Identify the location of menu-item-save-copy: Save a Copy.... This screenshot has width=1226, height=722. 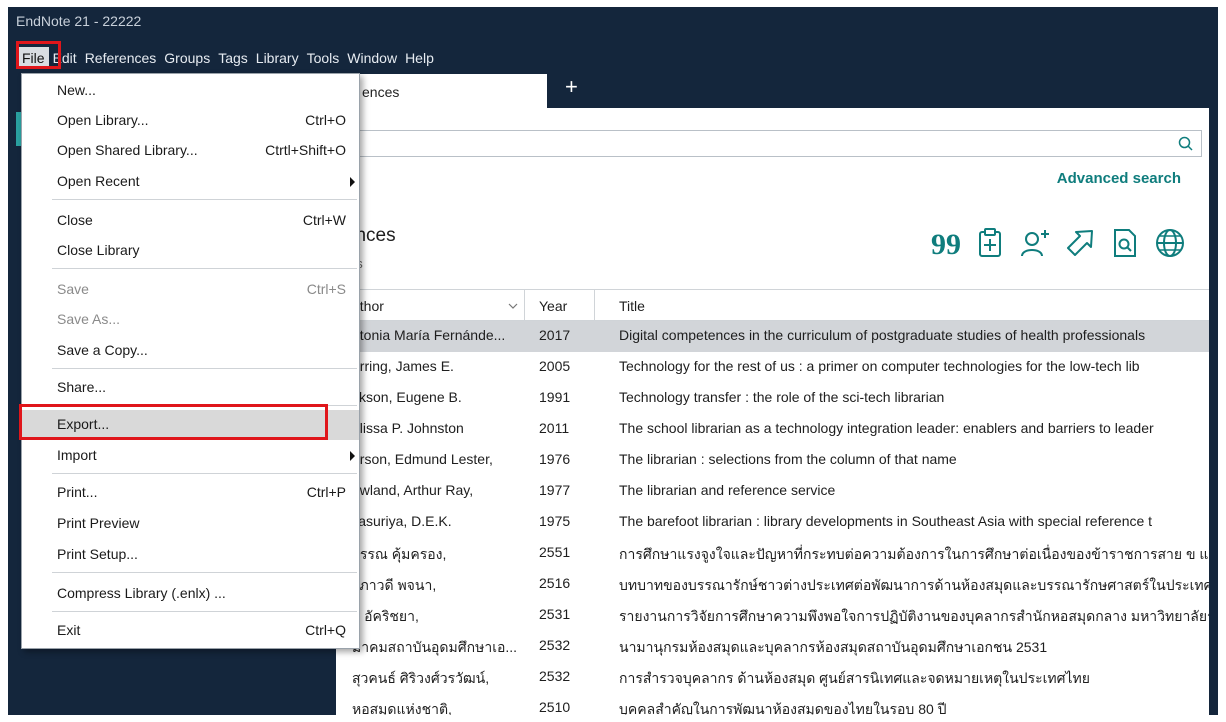
(190, 351).